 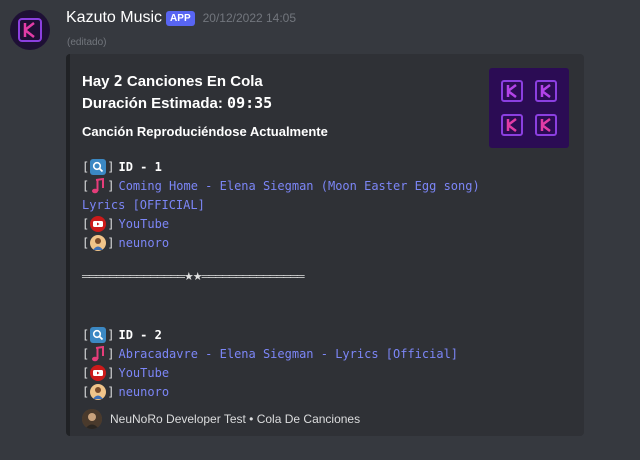 I want to click on track-1-source-row: [ ] YouTube, so click(x=126, y=224).